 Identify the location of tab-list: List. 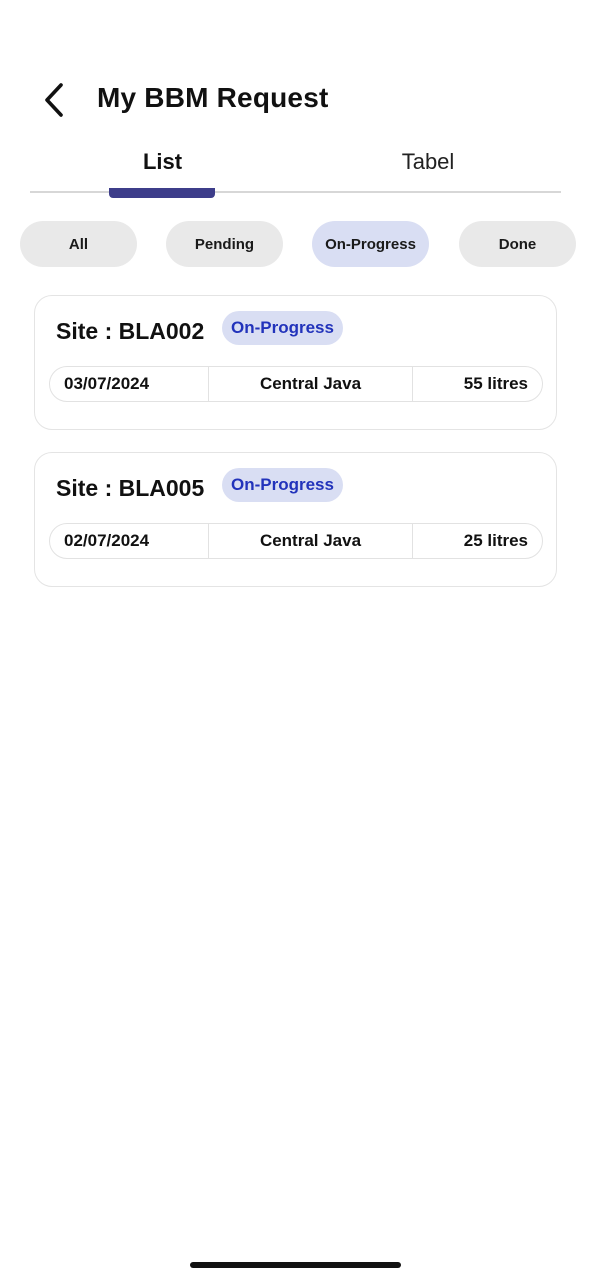
(162, 162).